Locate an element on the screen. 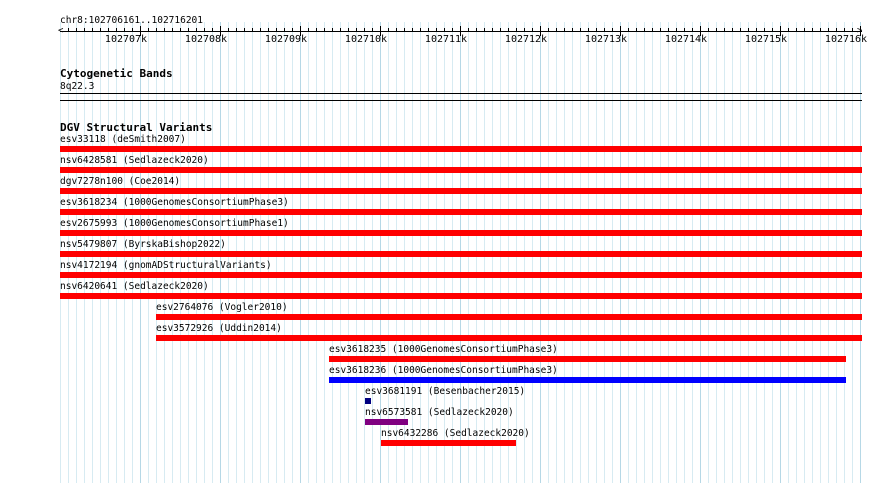 The height and width of the screenshot is (483, 890). variant-label: esv3618236 (1000GenomesConsortiumPhase3) is located at coordinates (443, 370).